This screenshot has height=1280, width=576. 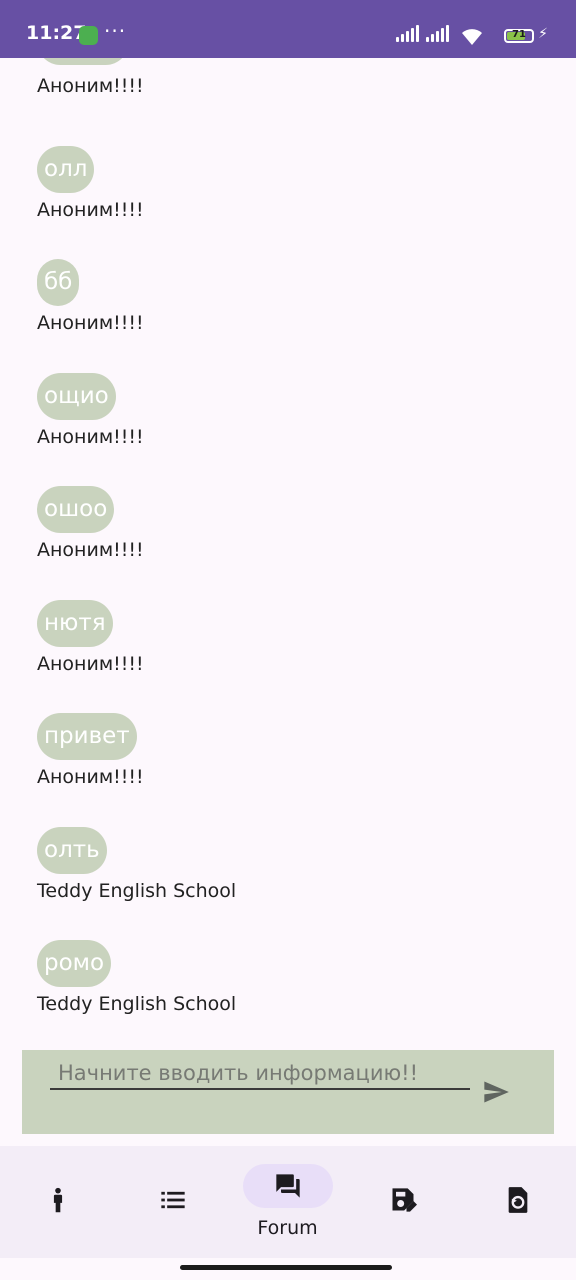 I want to click on message-bubble: привет, so click(x=87, y=736).